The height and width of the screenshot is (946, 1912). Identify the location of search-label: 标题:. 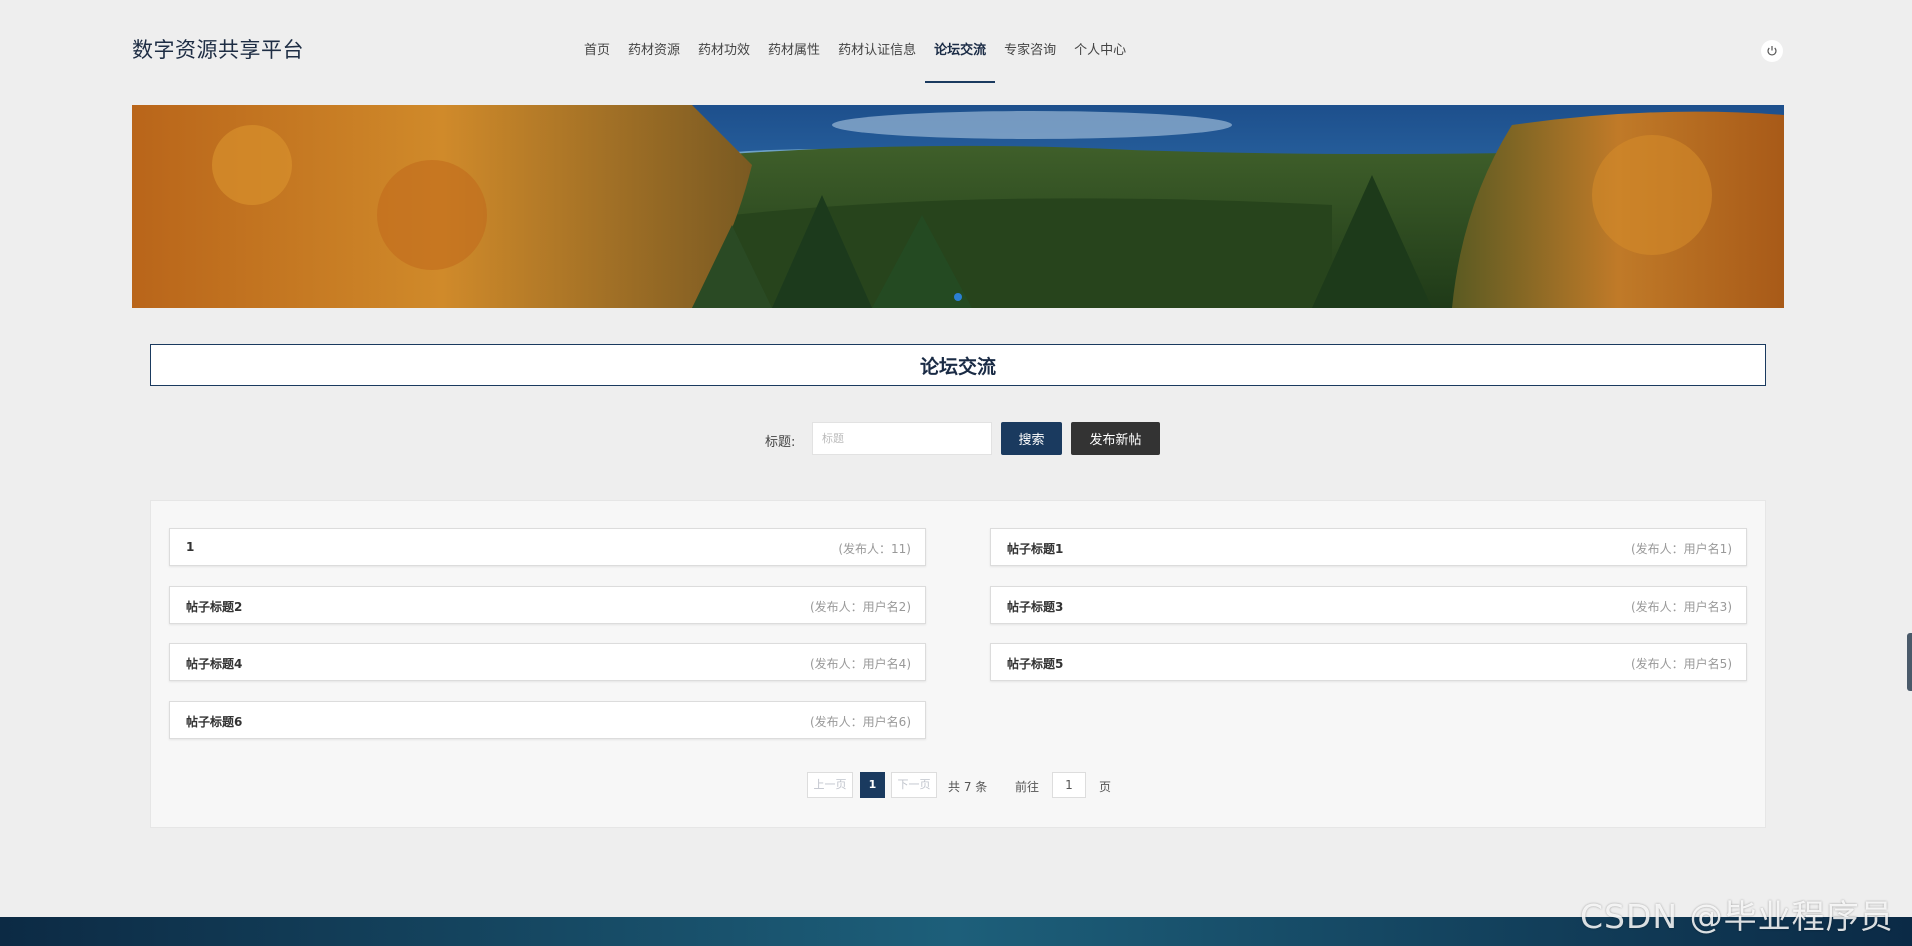
(780, 442).